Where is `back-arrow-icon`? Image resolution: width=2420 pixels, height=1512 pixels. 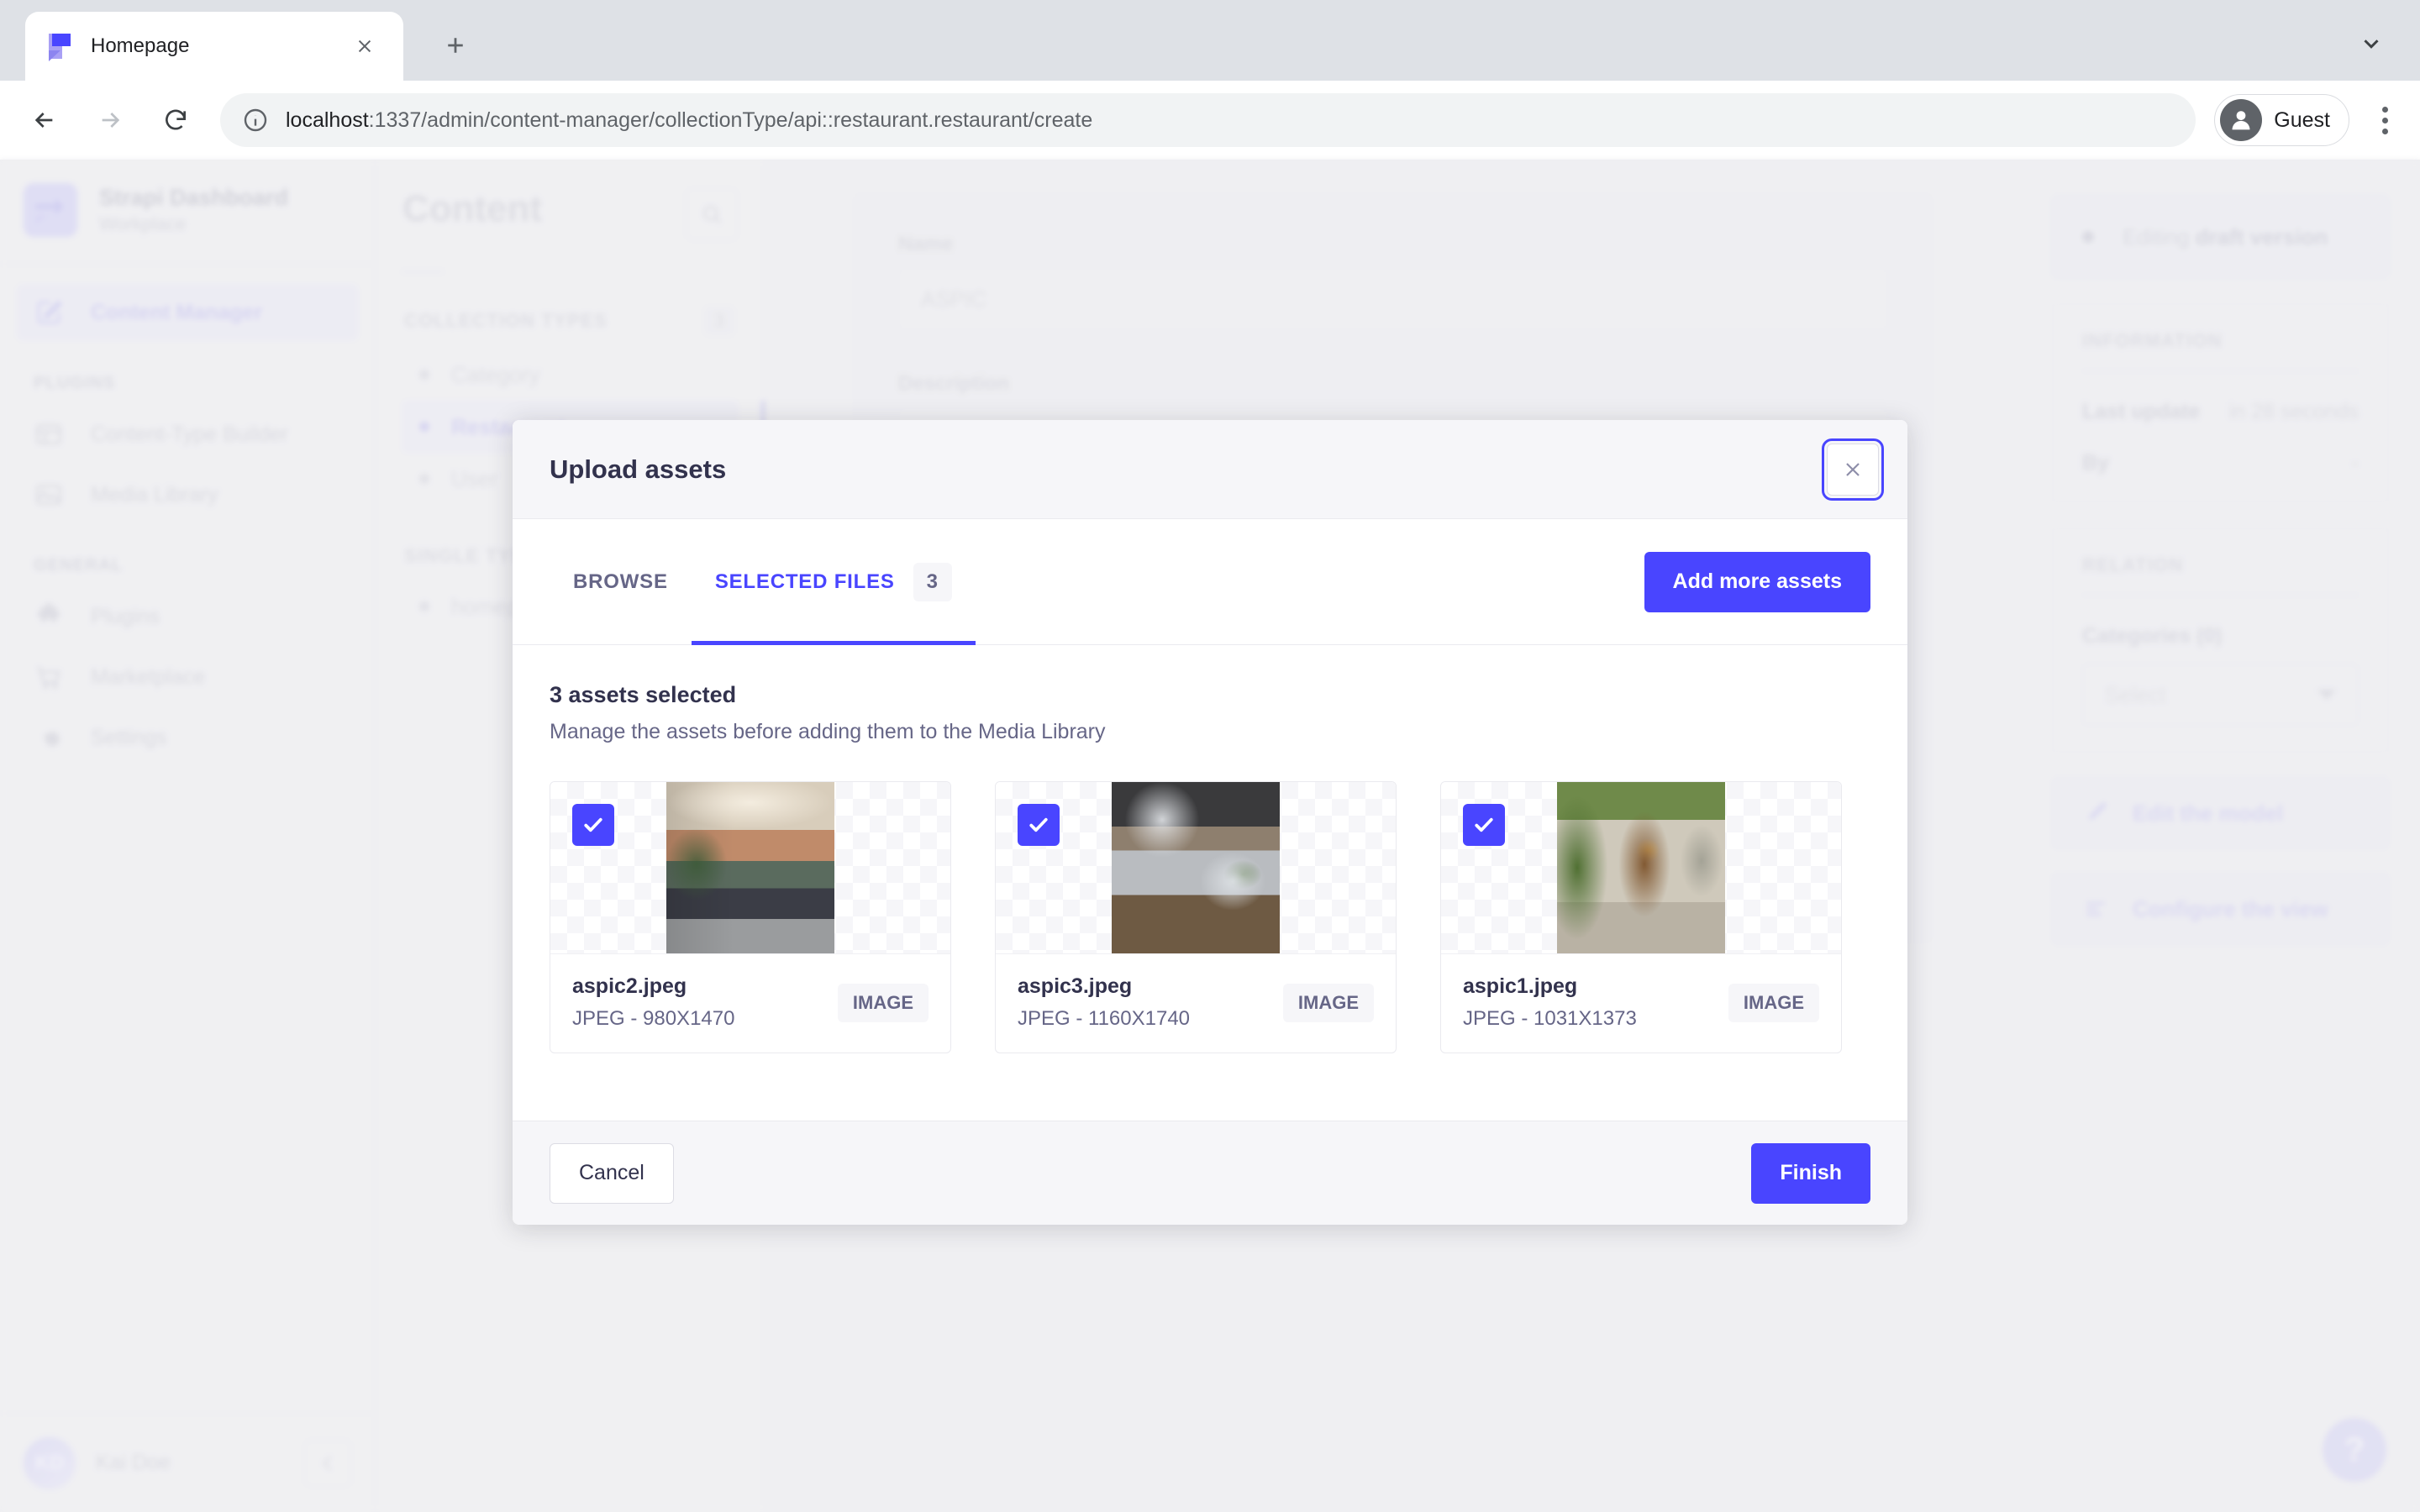
back-arrow-icon is located at coordinates (44, 120).